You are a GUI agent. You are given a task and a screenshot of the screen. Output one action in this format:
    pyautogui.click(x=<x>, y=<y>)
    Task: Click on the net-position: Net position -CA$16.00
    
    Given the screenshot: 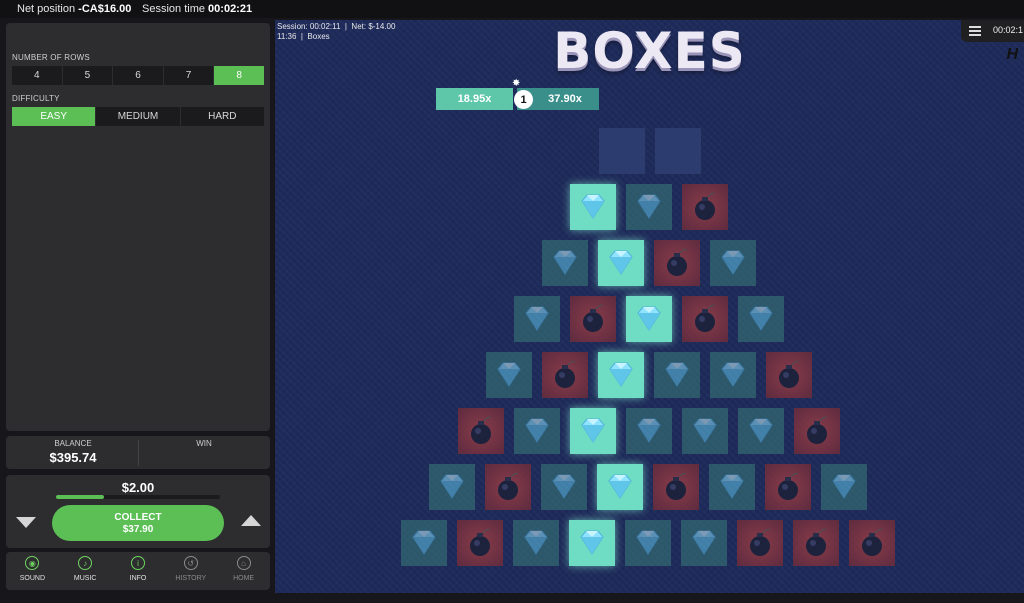 What is the action you would take?
    pyautogui.click(x=74, y=9)
    